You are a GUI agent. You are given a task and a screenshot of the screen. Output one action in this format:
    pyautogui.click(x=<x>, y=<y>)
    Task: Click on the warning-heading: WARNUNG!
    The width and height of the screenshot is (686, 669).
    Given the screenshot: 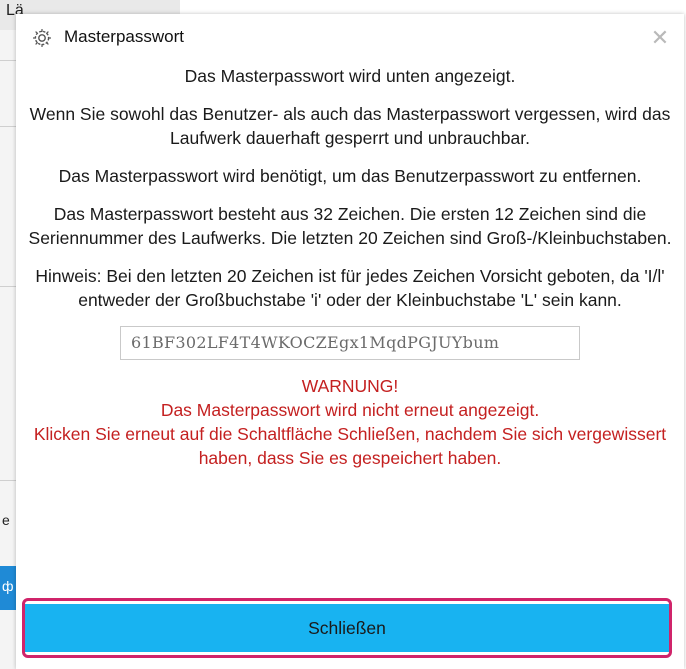 What is the action you would take?
    pyautogui.click(x=350, y=386)
    